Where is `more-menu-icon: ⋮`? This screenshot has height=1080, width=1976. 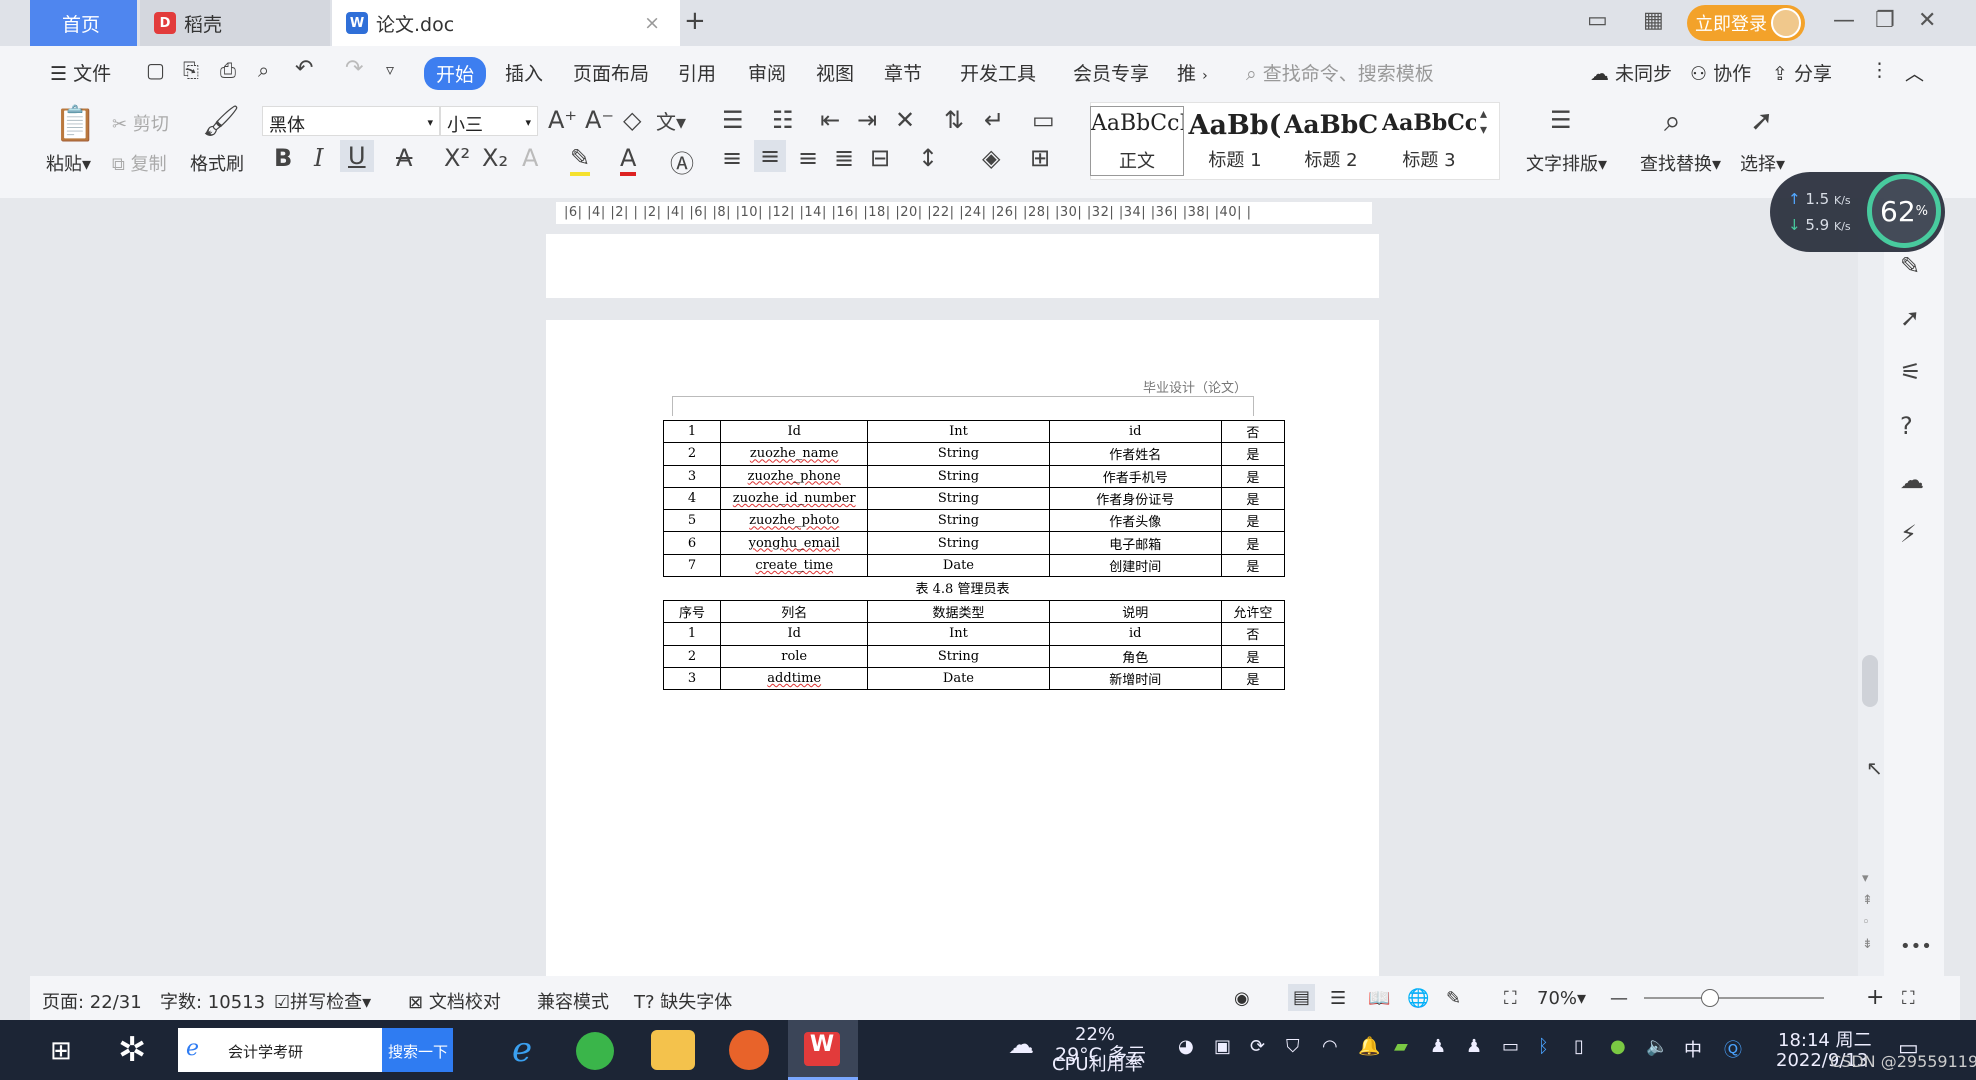 more-menu-icon: ⋮ is located at coordinates (1879, 70).